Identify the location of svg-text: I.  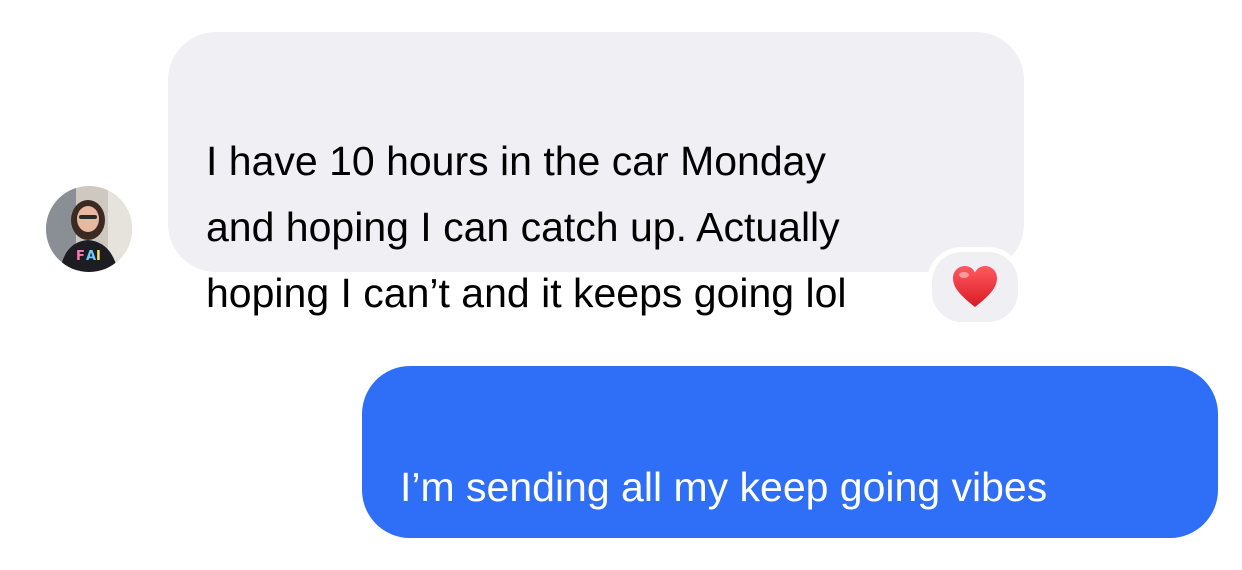
(98, 256).